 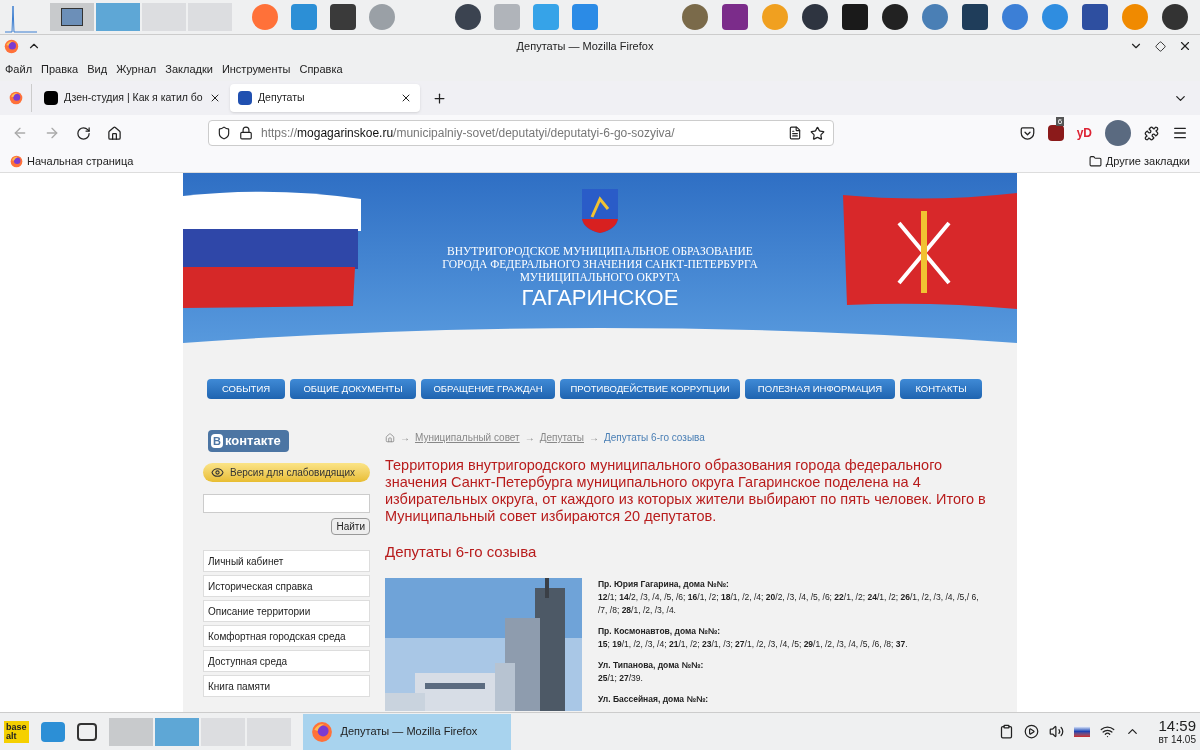 I want to click on house-numbers: 25/1; 27/39., so click(x=621, y=678).